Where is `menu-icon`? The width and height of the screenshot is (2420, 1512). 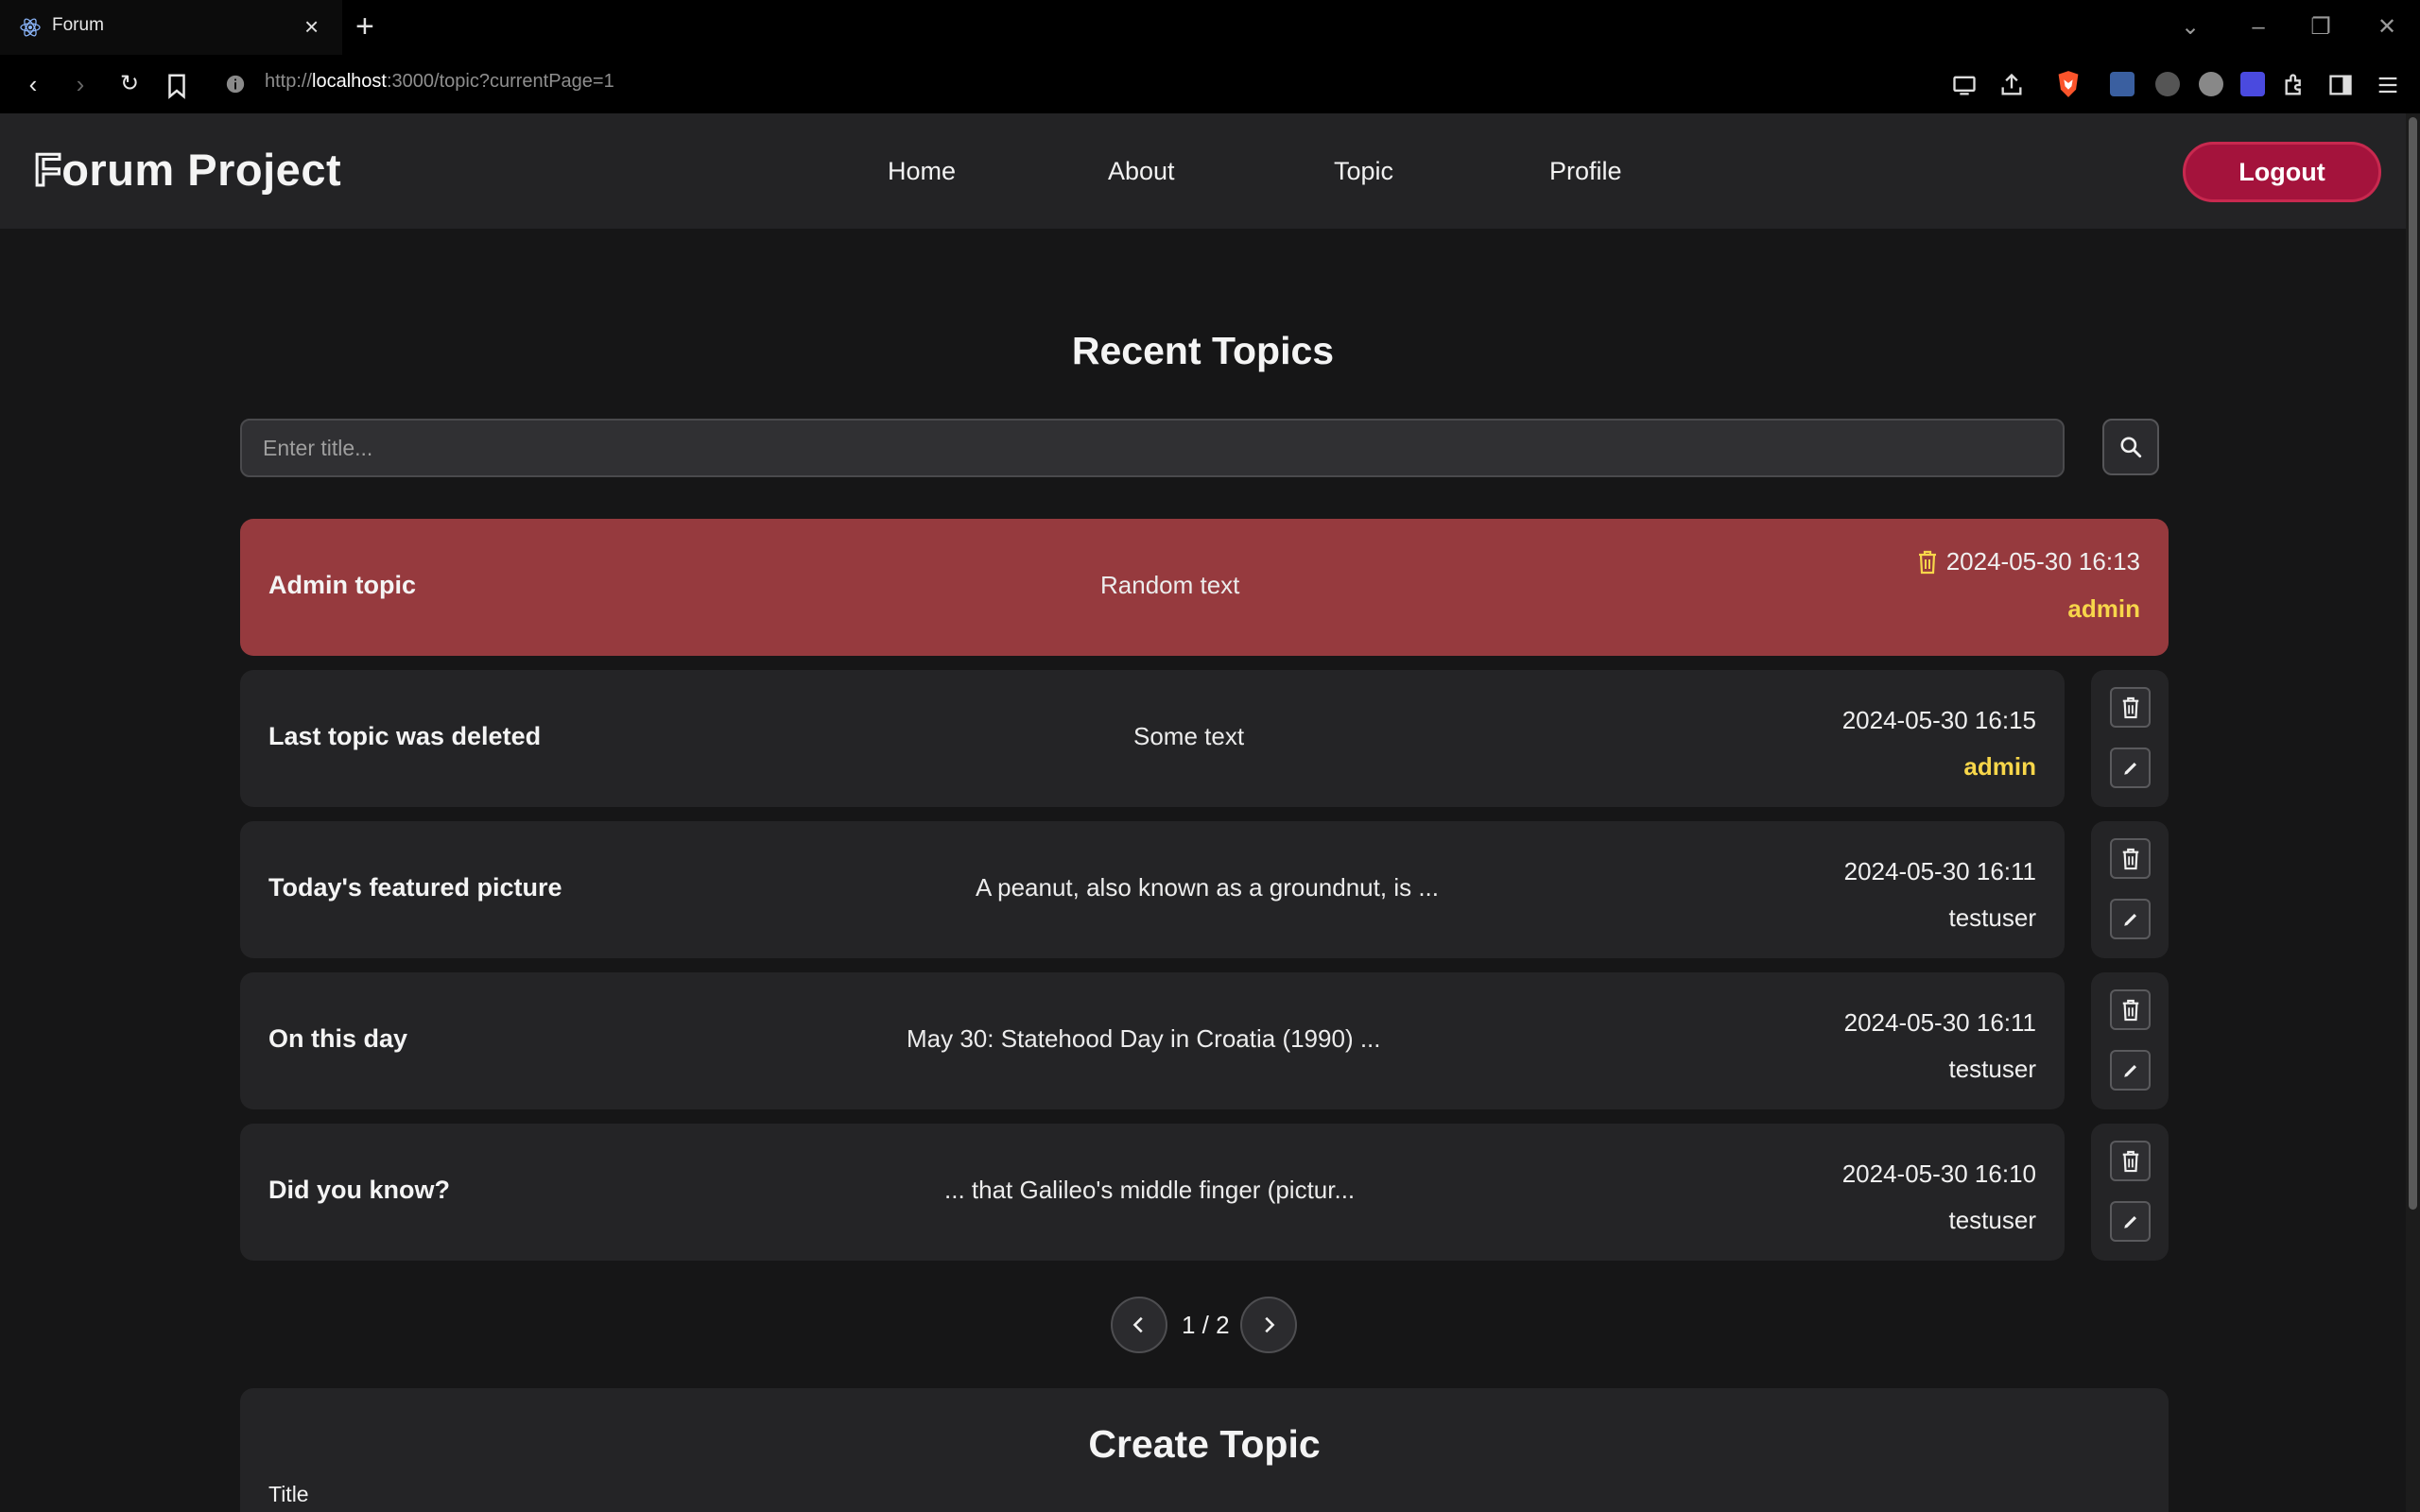
menu-icon is located at coordinates (2388, 85).